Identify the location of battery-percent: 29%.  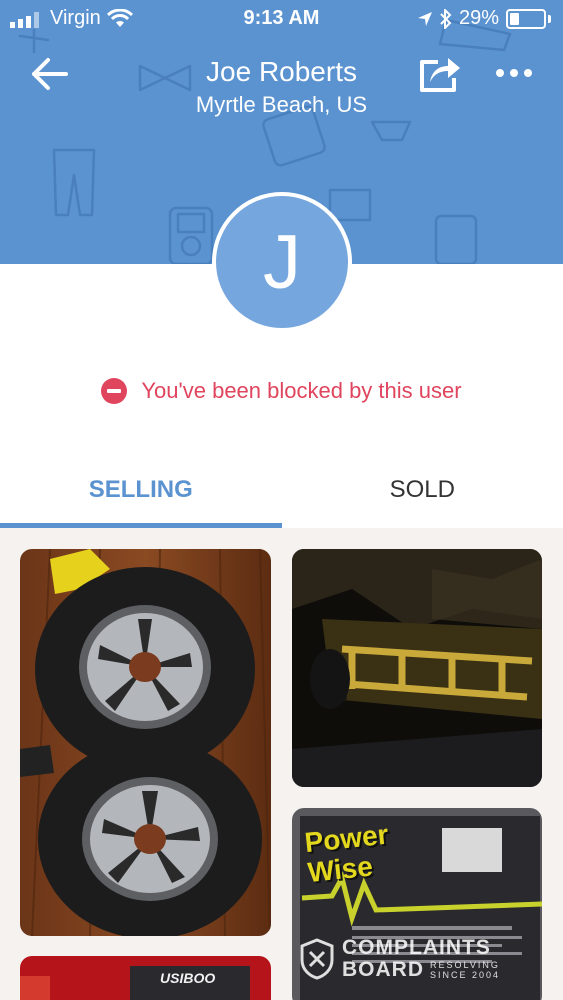
(478, 18).